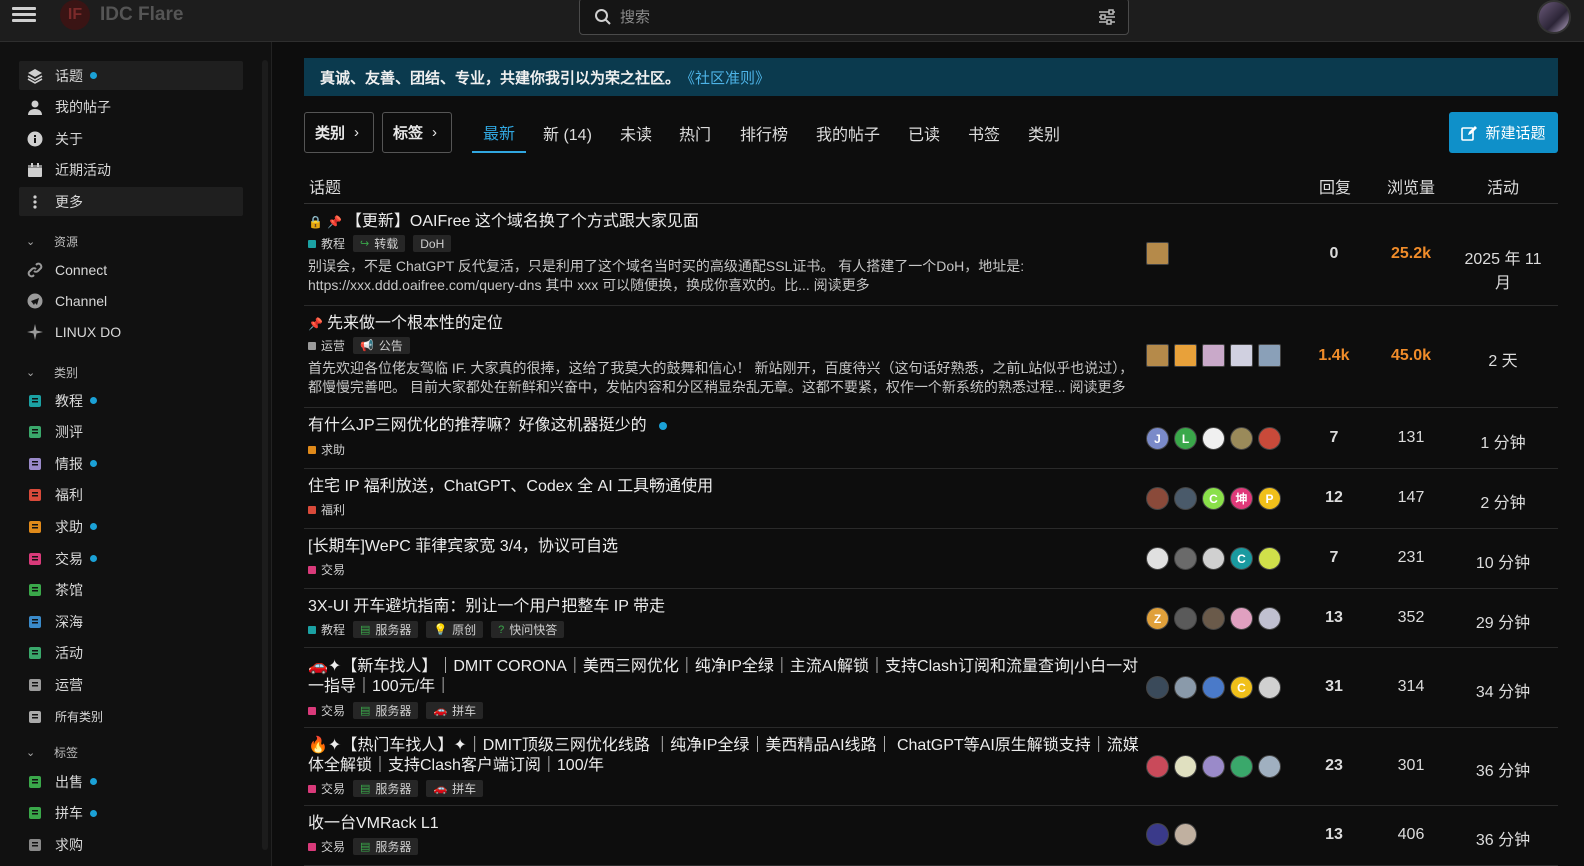  I want to click on sidebar-tag-item: 出售, so click(131, 781).